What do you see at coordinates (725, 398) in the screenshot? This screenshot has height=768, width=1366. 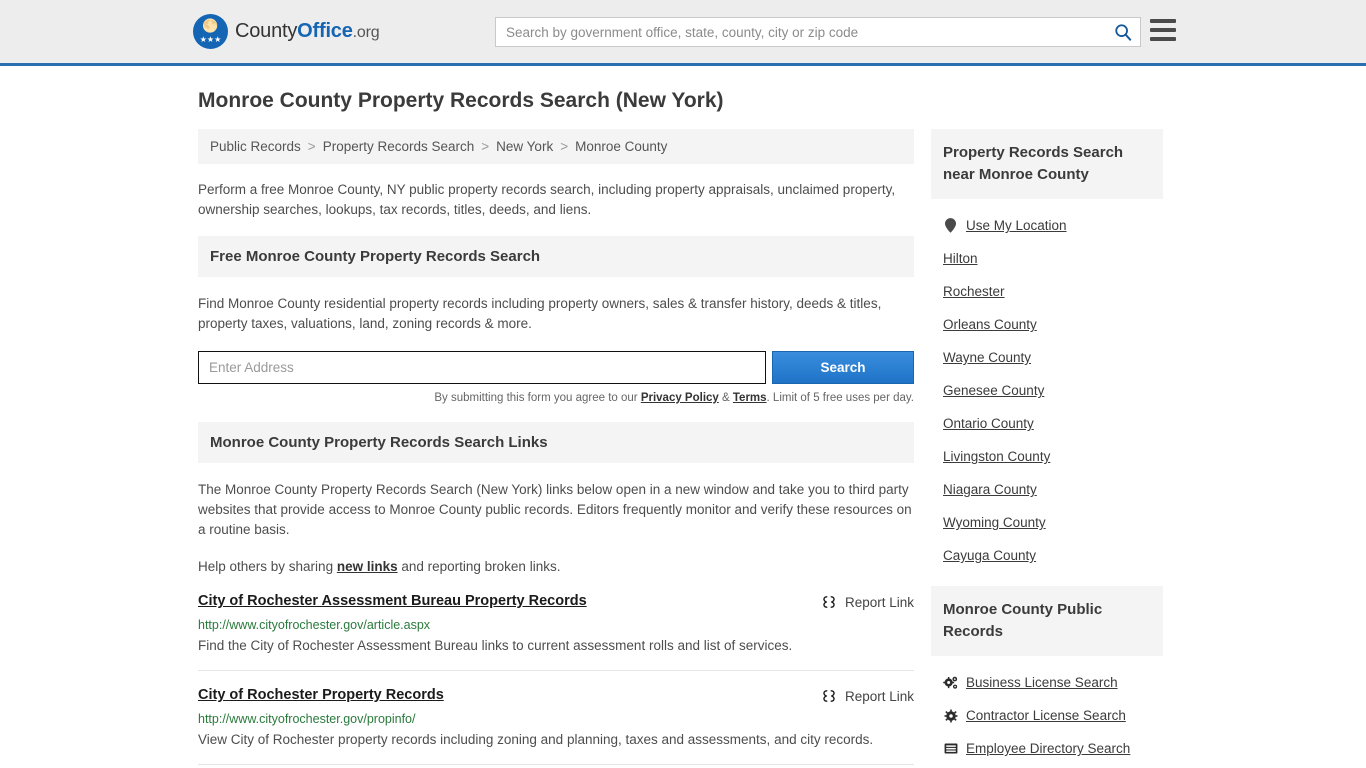 I see `disclaimer-amp: &` at bounding box center [725, 398].